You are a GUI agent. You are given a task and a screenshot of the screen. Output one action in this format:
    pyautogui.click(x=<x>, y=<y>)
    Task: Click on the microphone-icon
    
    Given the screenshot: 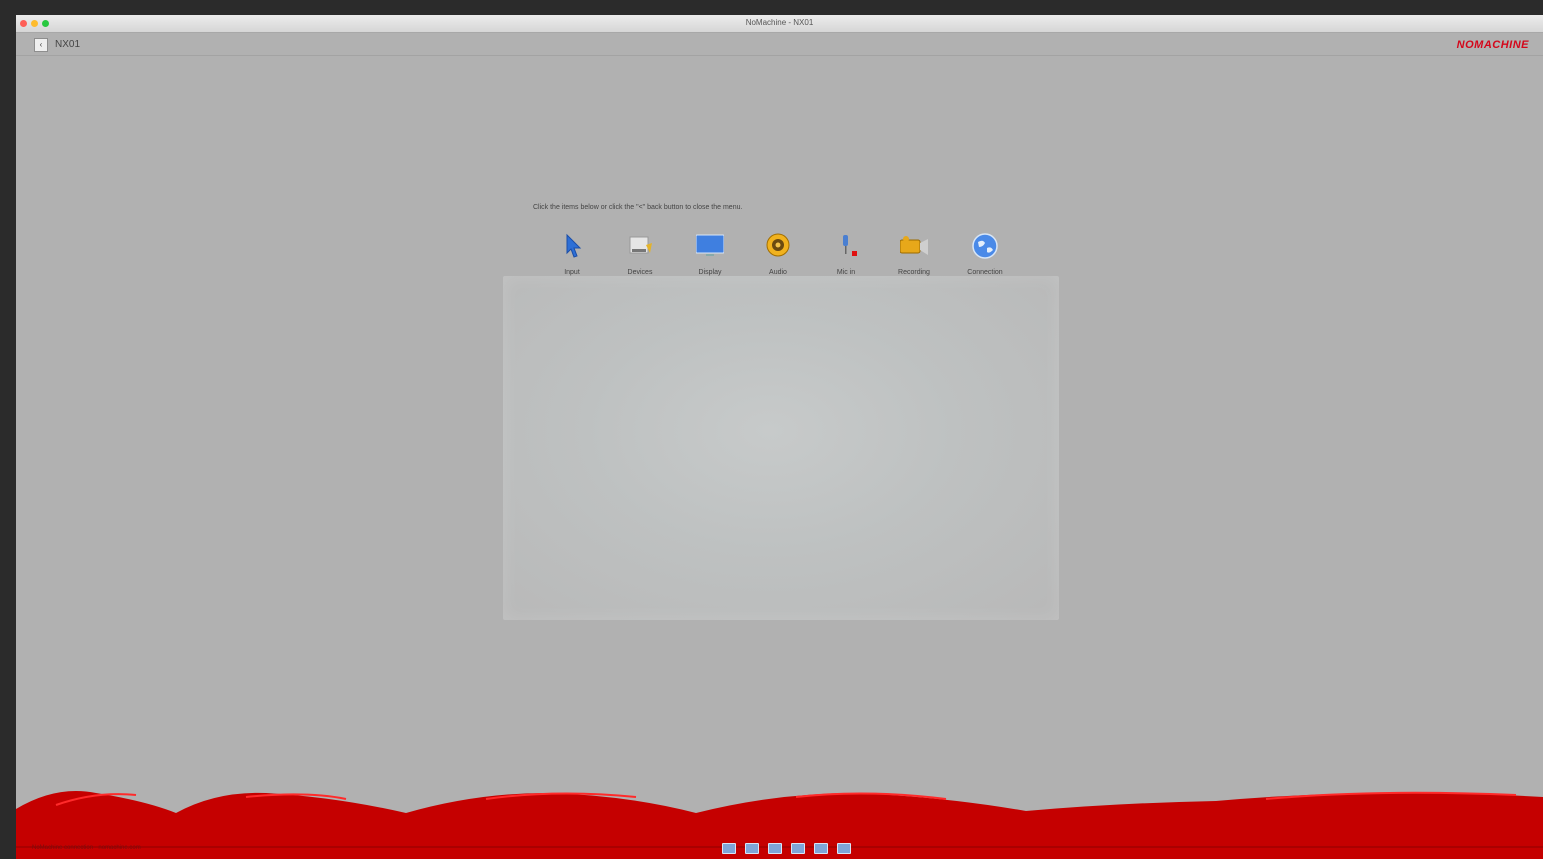 What is the action you would take?
    pyautogui.click(x=846, y=246)
    